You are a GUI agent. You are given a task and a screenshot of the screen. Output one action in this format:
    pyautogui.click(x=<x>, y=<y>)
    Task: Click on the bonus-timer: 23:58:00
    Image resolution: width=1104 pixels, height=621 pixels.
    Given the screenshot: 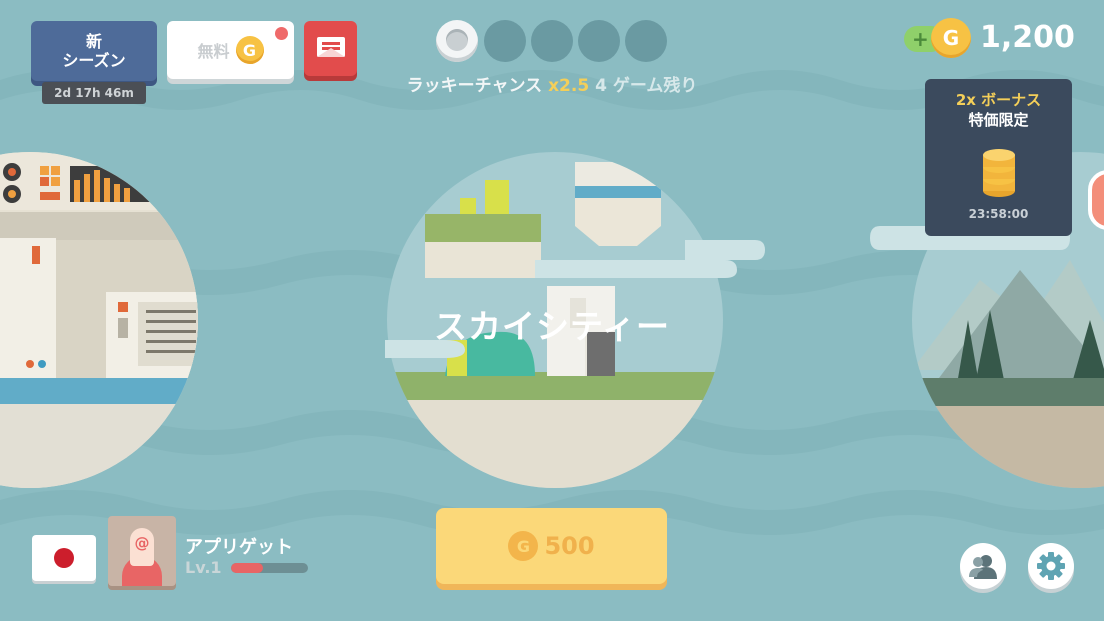 What is the action you would take?
    pyautogui.click(x=998, y=214)
    